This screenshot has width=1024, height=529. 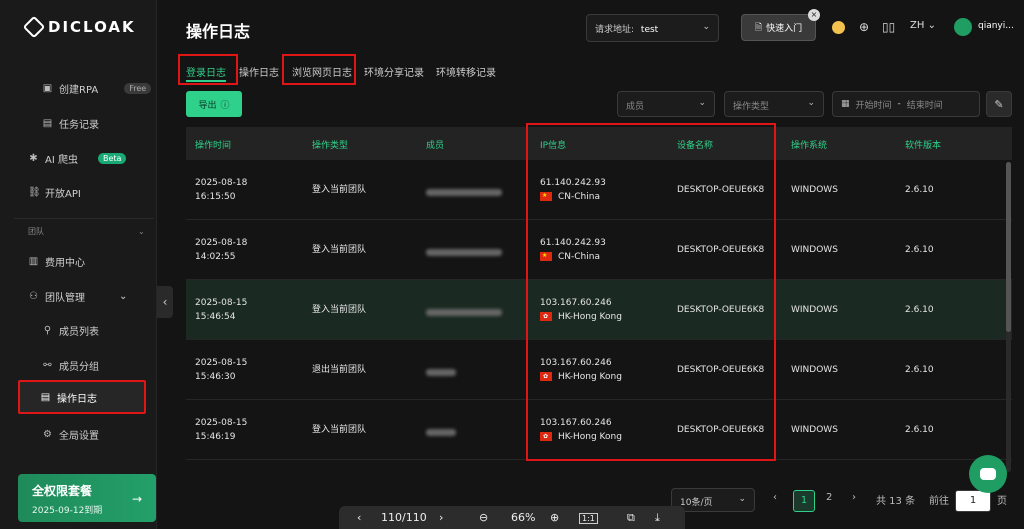 What do you see at coordinates (778, 27) in the screenshot?
I see `quick-start-button: 🗎 快速入门` at bounding box center [778, 27].